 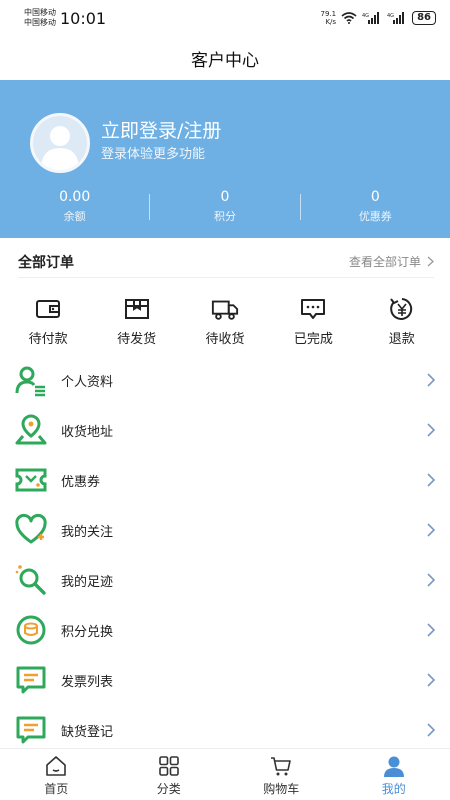 I want to click on login-subtitle: 登录体验更多功能, so click(x=153, y=154).